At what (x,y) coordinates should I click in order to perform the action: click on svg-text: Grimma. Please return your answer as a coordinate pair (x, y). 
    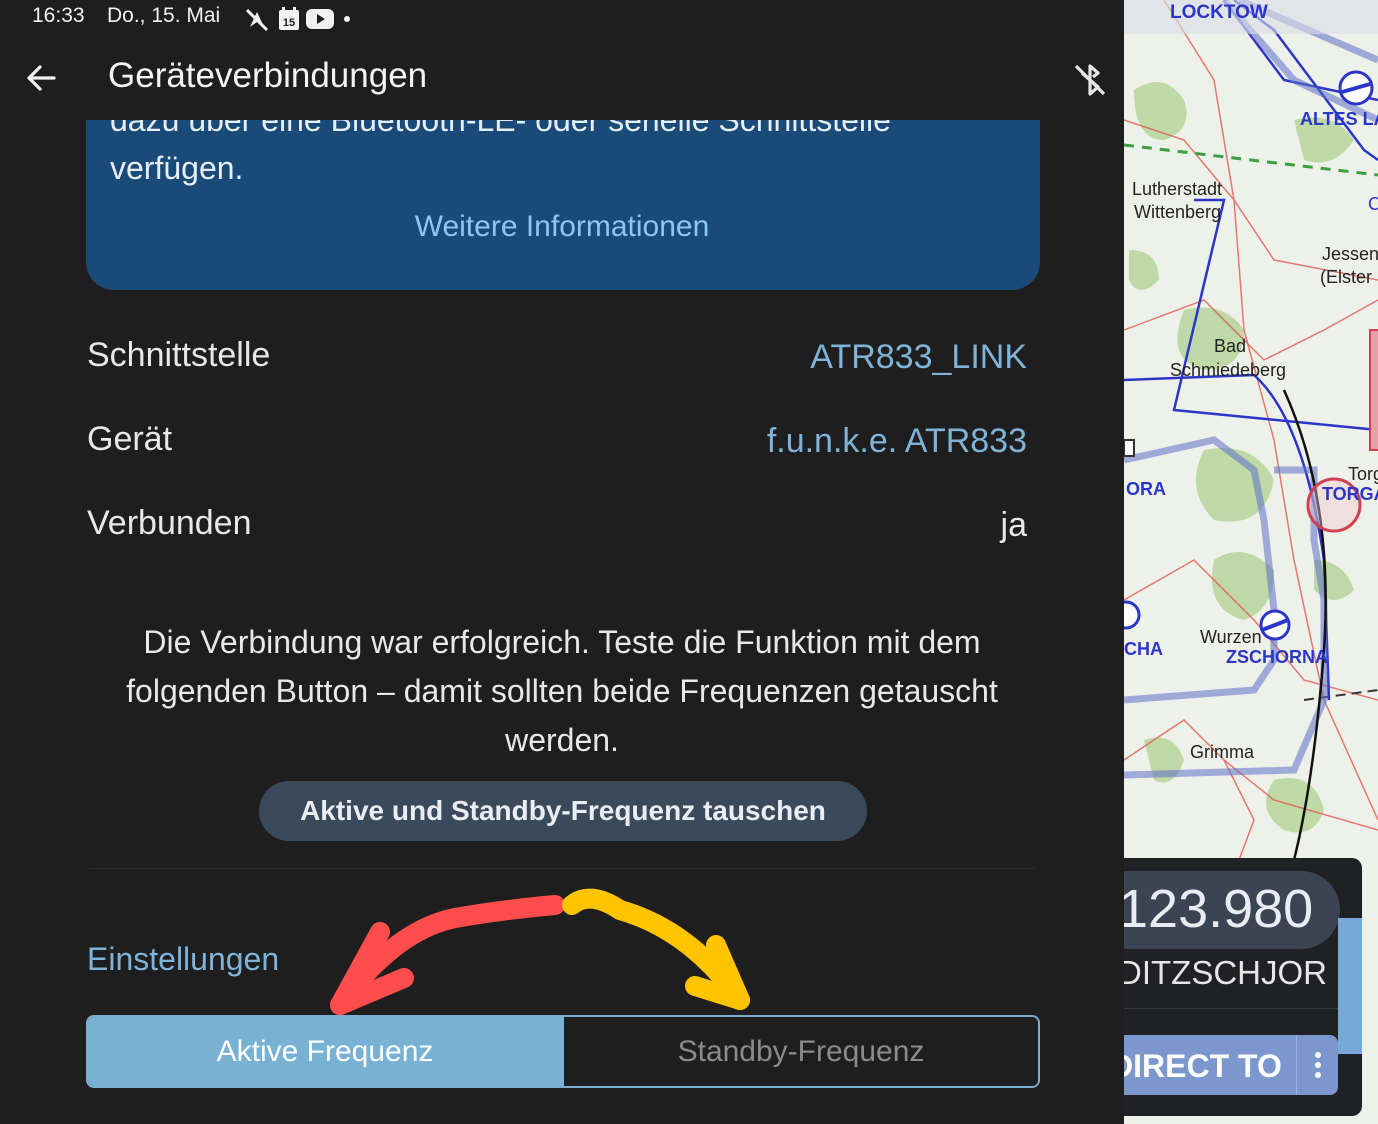
    Looking at the image, I should click on (1222, 752).